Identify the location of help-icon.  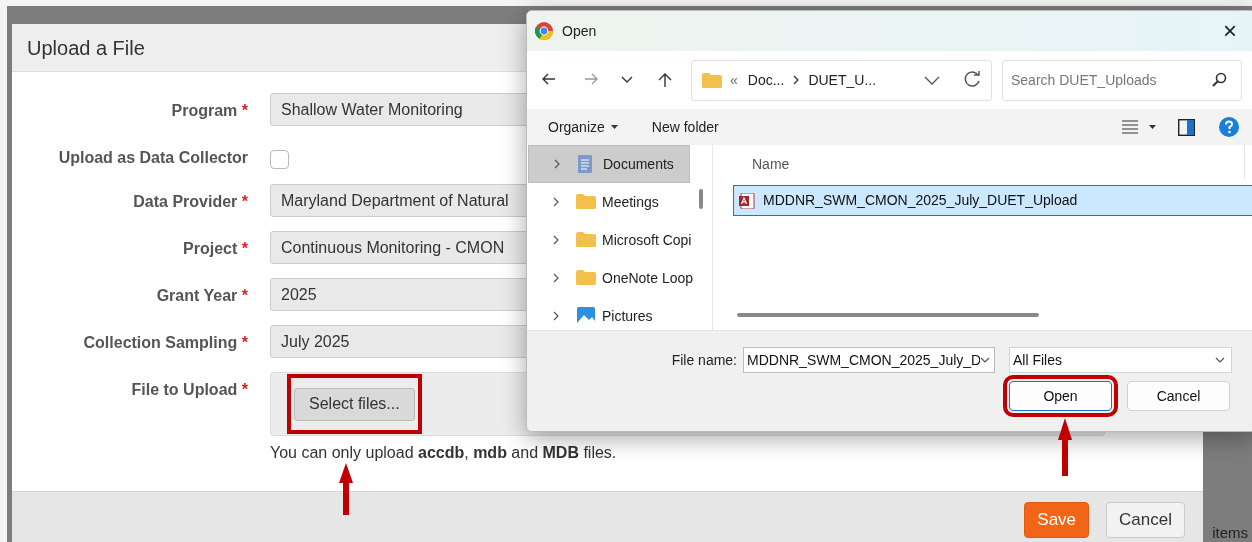
(1229, 127).